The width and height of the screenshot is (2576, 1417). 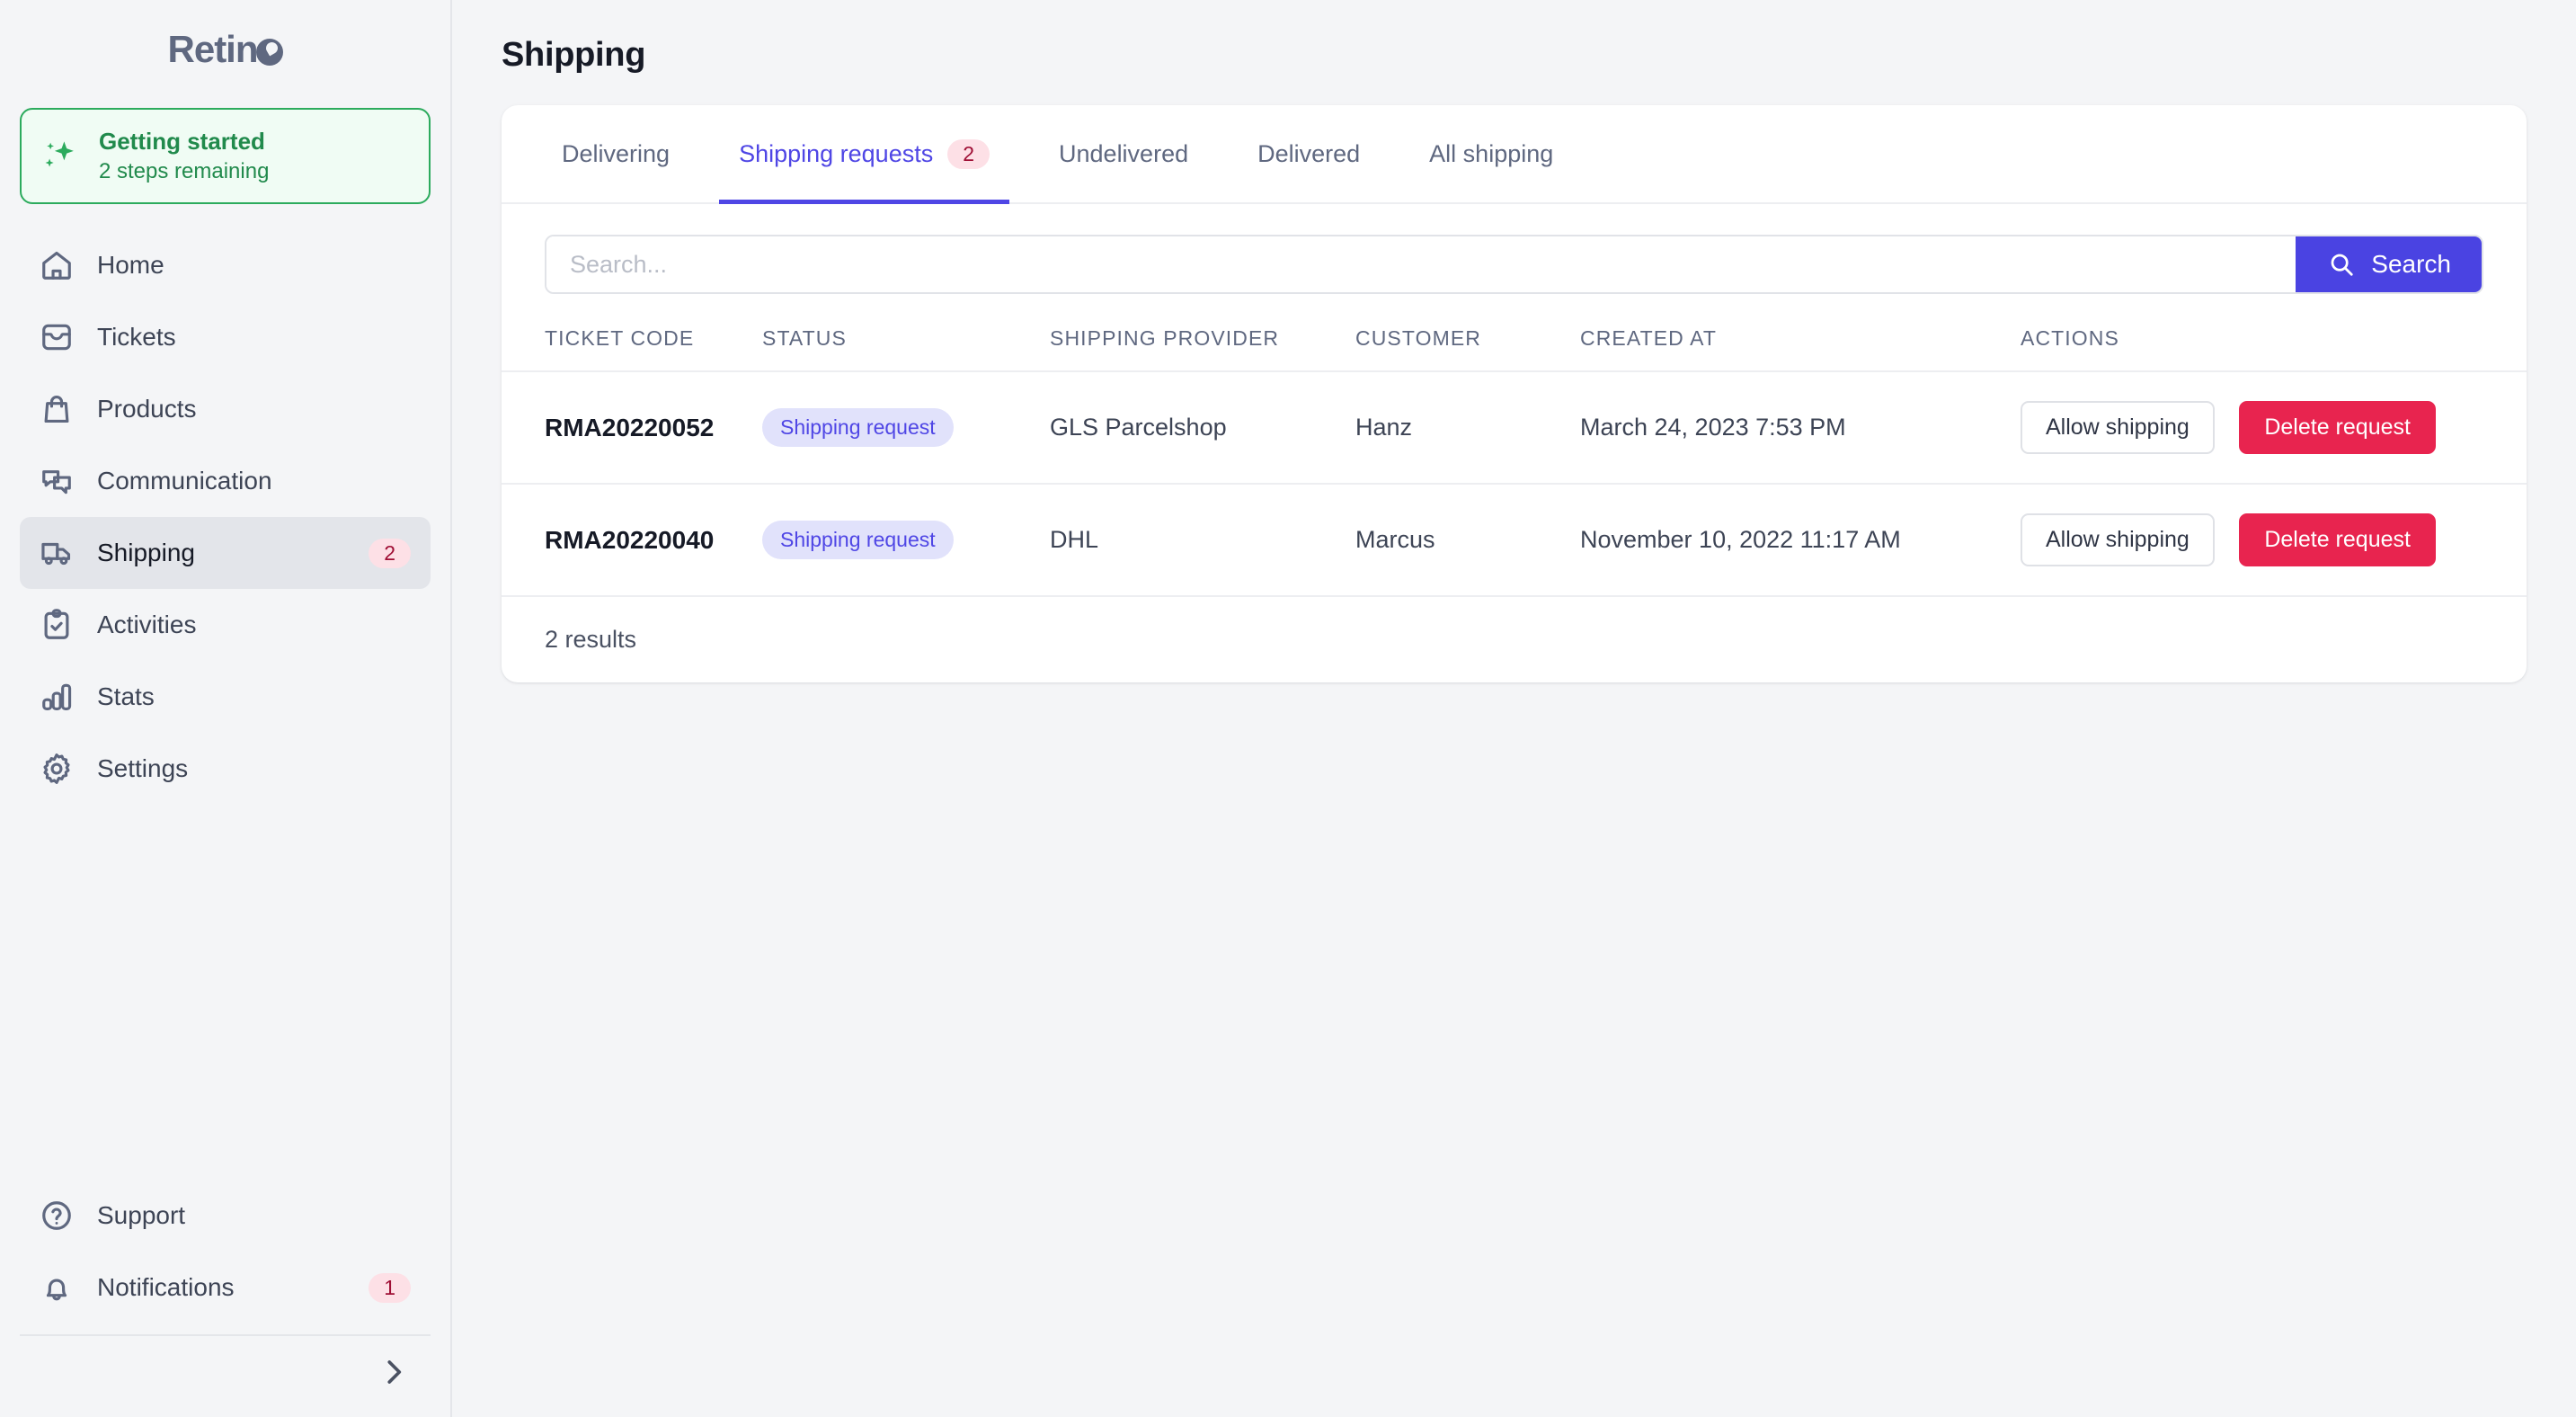 I want to click on sidebar-item-label: Settings, so click(x=143, y=768).